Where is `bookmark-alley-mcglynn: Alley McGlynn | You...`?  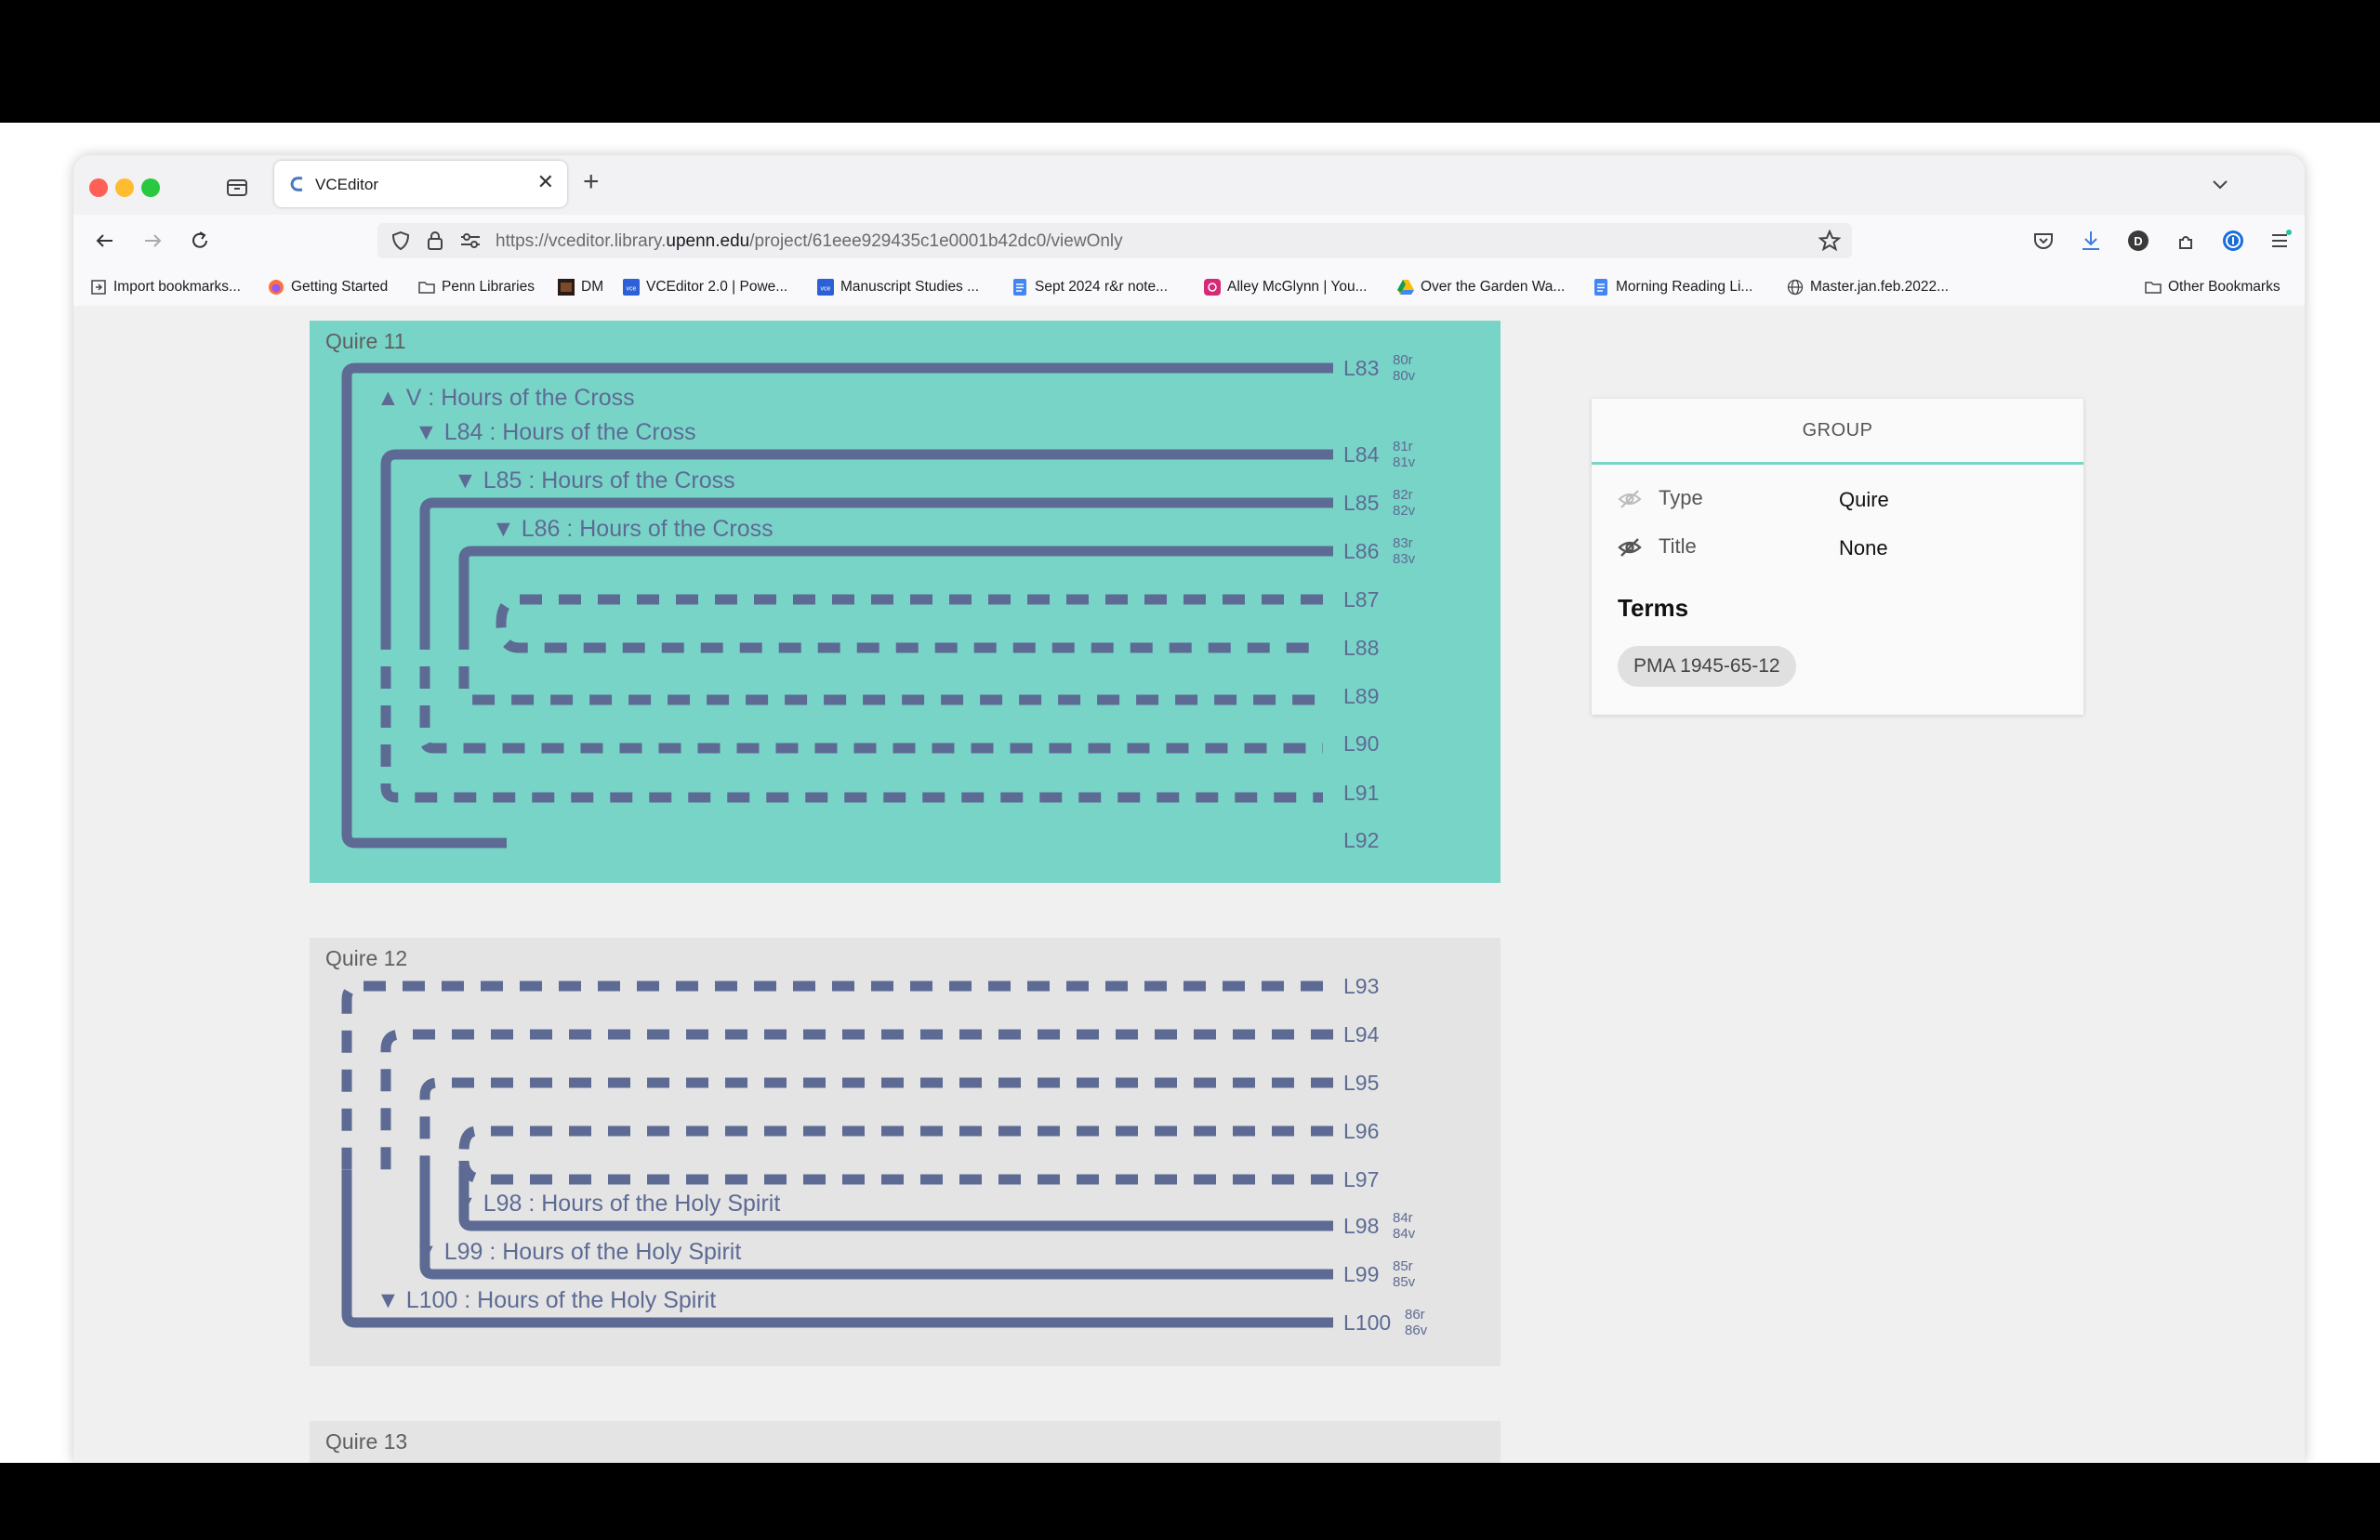
bookmark-alley-mcglynn: Alley McGlynn | You... is located at coordinates (1286, 287).